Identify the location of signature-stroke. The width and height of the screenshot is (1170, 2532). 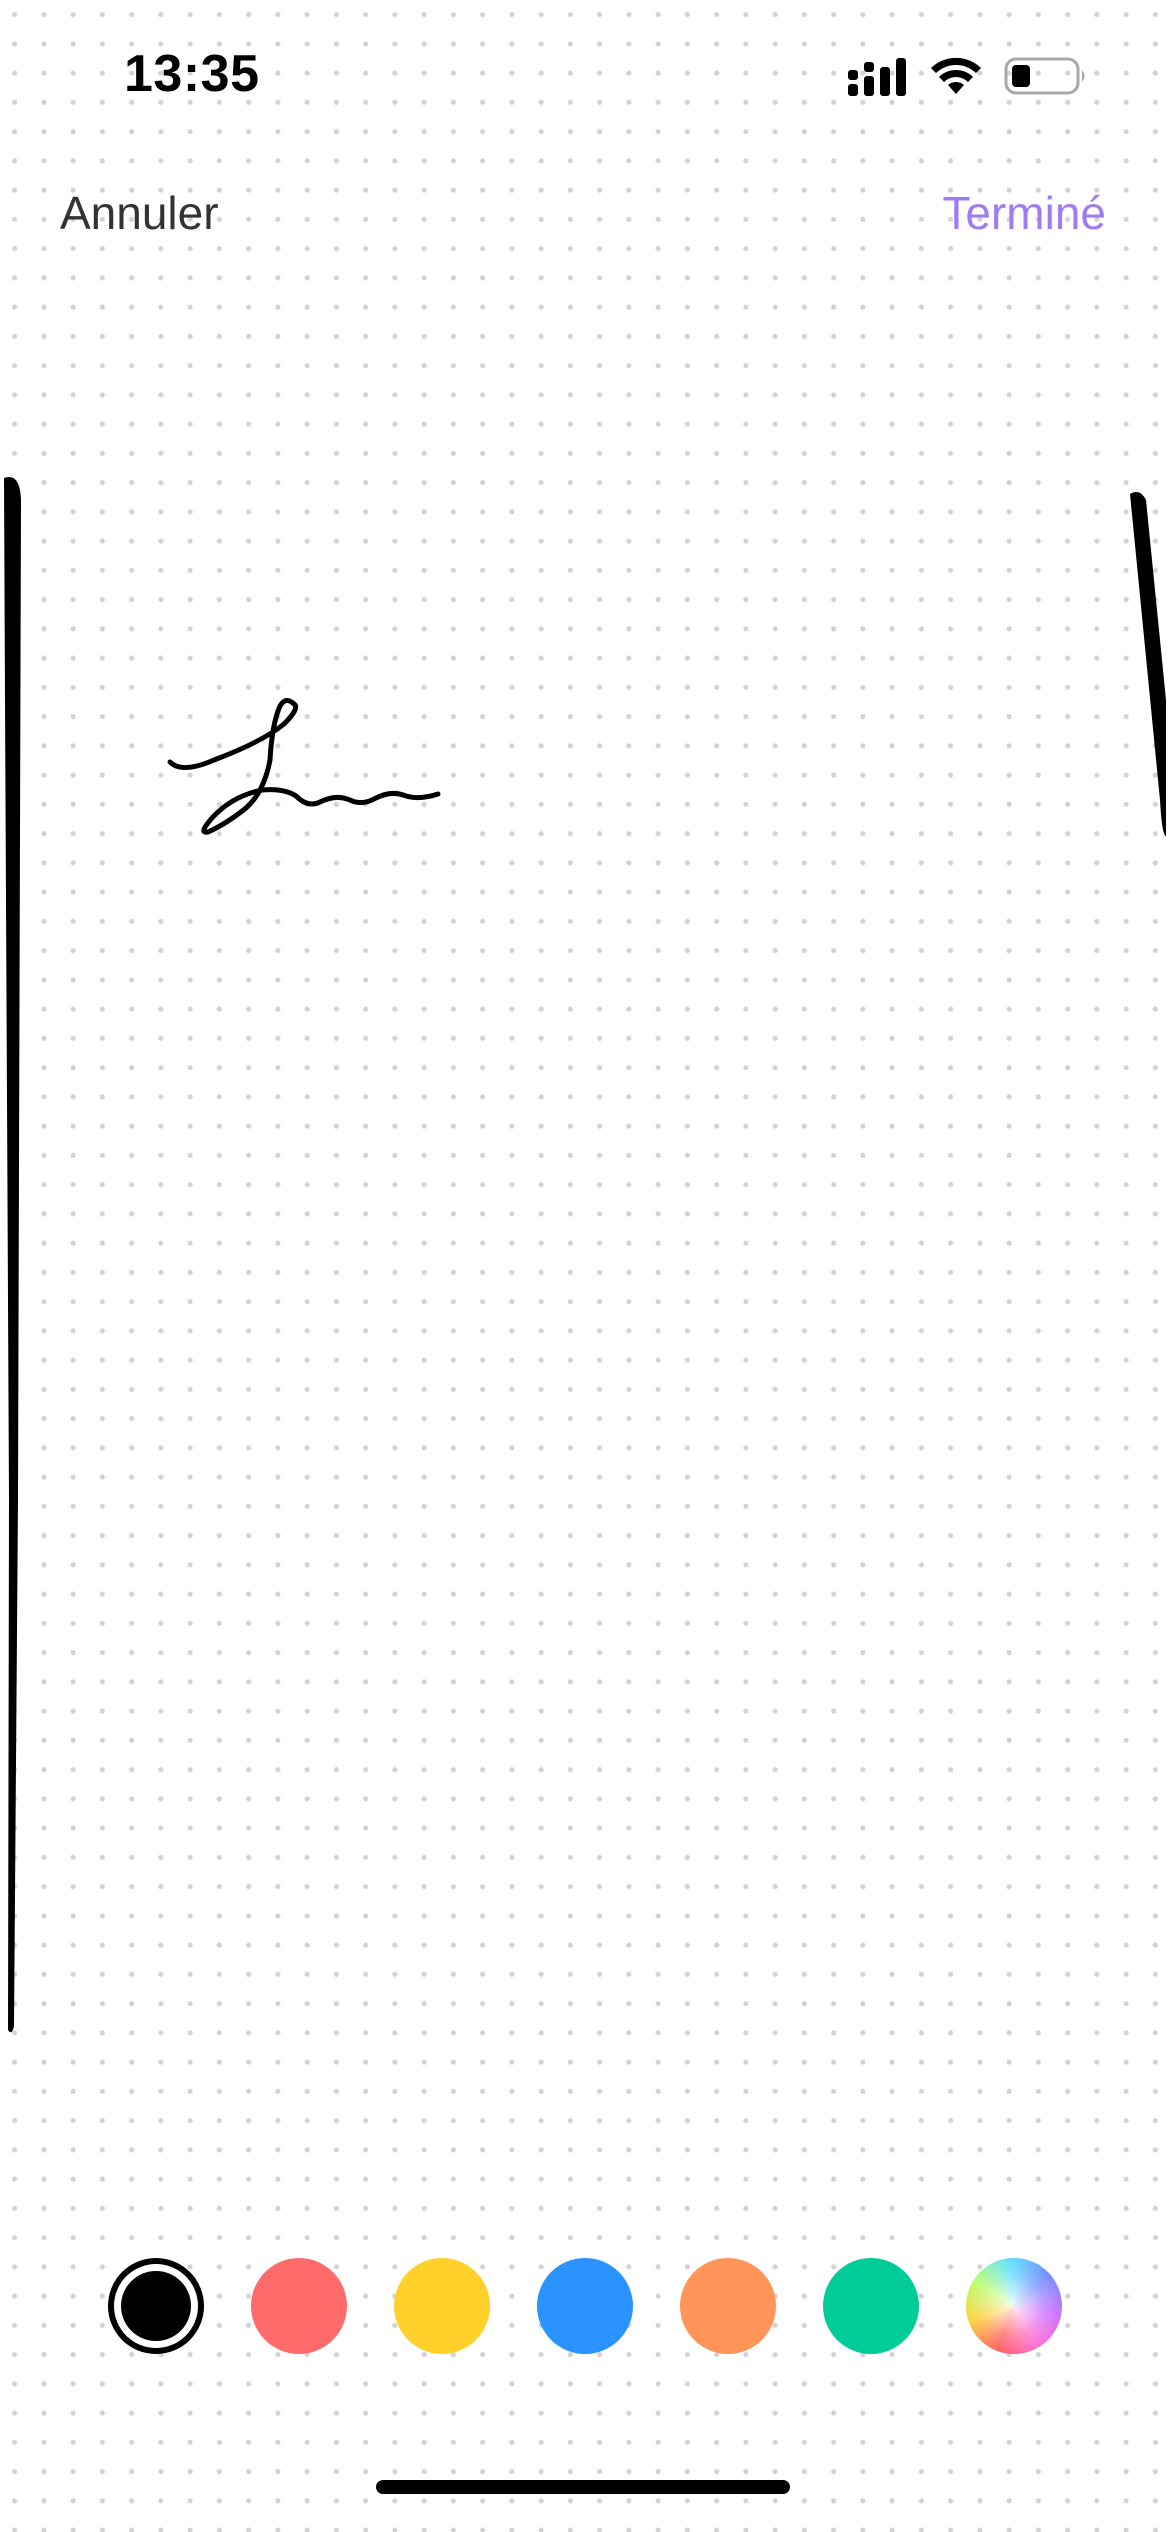
(304, 766).